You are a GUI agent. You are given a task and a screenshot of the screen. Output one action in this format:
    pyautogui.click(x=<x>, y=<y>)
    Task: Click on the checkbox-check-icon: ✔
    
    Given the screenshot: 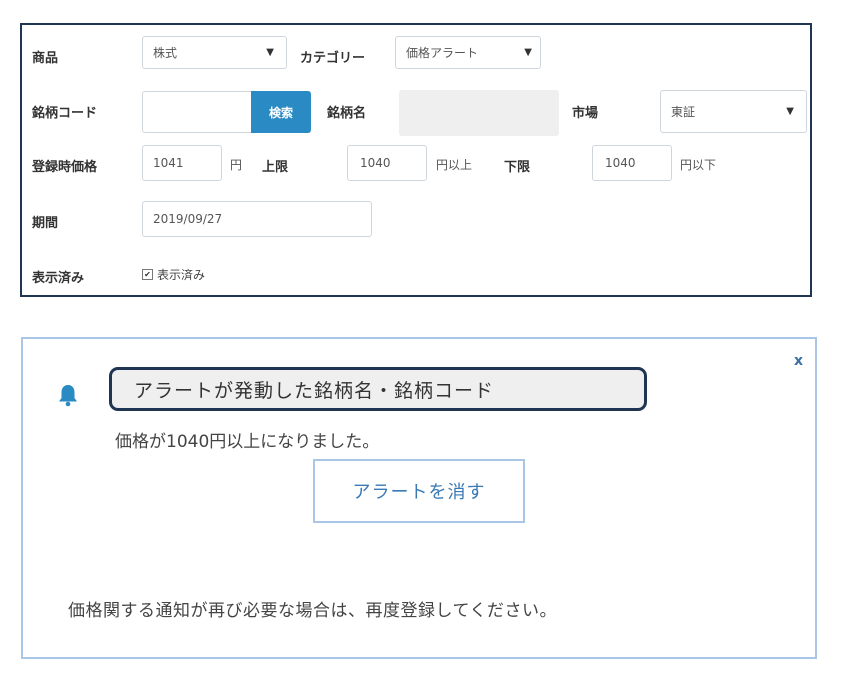 What is the action you would take?
    pyautogui.click(x=147, y=274)
    